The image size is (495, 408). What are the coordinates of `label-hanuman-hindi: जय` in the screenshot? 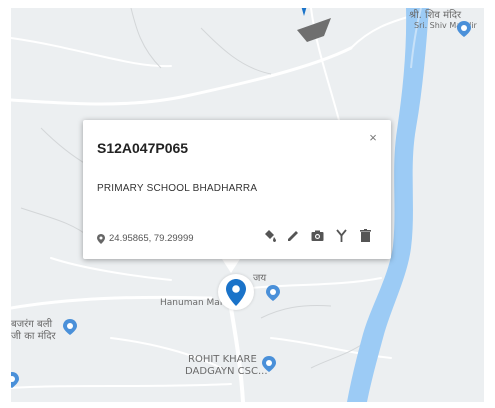 It's located at (260, 278).